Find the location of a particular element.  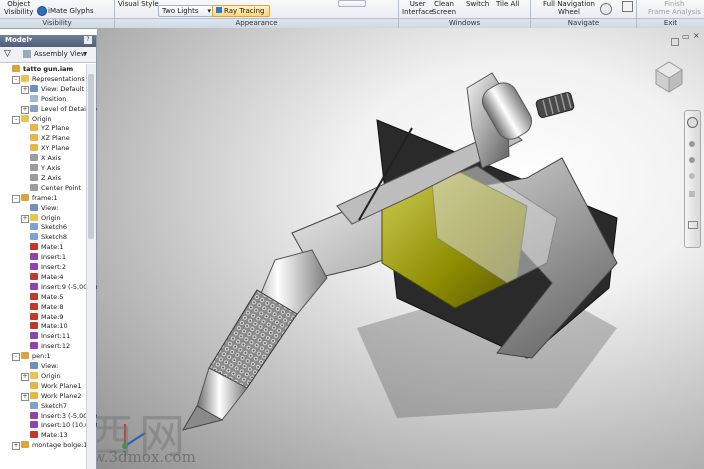

tree-item-label: Mate:5 is located at coordinates (52, 296).